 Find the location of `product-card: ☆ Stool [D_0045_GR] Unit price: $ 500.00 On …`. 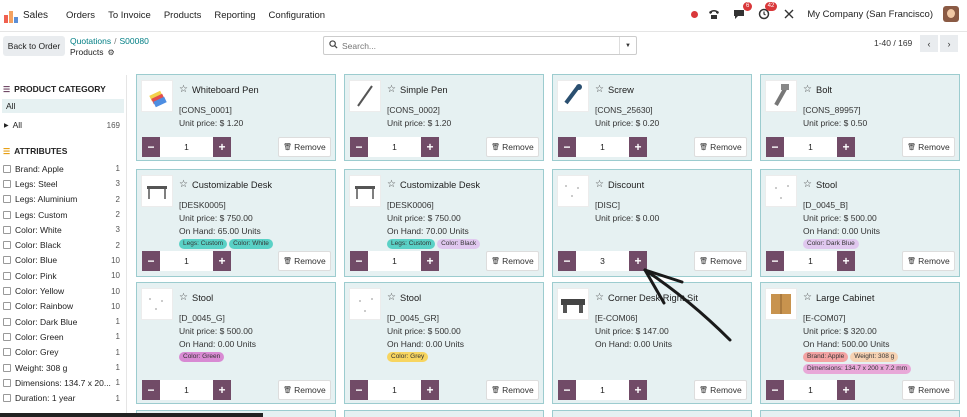

product-card: ☆ Stool [D_0045_GR] Unit price: $ 500.00 On … is located at coordinates (444, 343).